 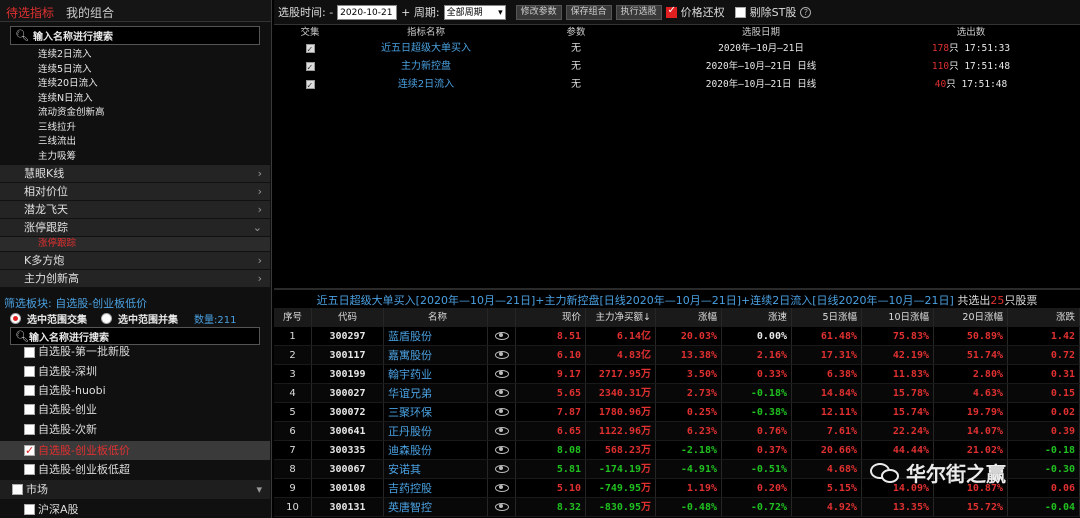 I want to click on list-item-selected: 自选股-创业板低价, so click(x=135, y=450).